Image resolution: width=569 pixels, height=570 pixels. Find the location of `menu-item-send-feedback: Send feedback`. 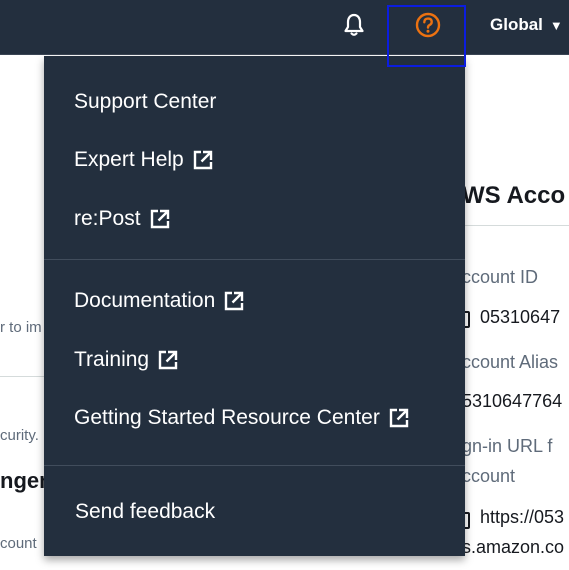

menu-item-send-feedback: Send feedback is located at coordinates (145, 512).